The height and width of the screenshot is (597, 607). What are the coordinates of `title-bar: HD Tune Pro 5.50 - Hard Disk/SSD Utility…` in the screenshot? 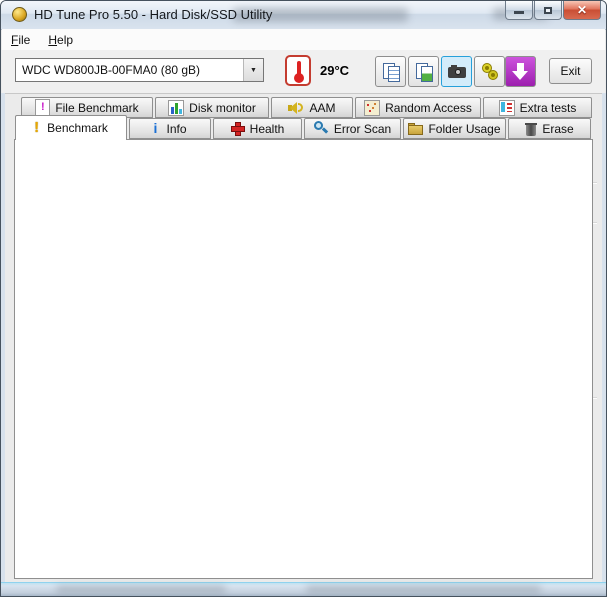 It's located at (303, 15).